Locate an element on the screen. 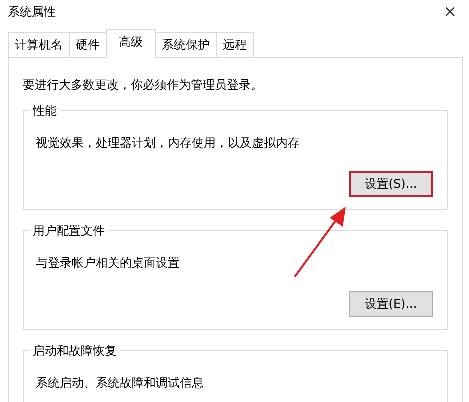 The width and height of the screenshot is (469, 402). group-title: 性能 is located at coordinates (45, 111).